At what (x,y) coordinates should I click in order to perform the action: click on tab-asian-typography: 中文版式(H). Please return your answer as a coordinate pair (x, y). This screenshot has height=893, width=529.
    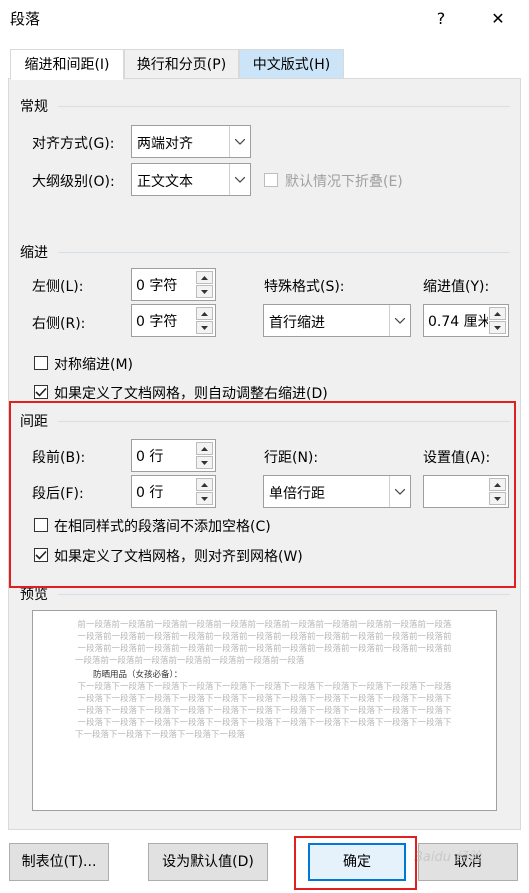
    Looking at the image, I should click on (291, 64).